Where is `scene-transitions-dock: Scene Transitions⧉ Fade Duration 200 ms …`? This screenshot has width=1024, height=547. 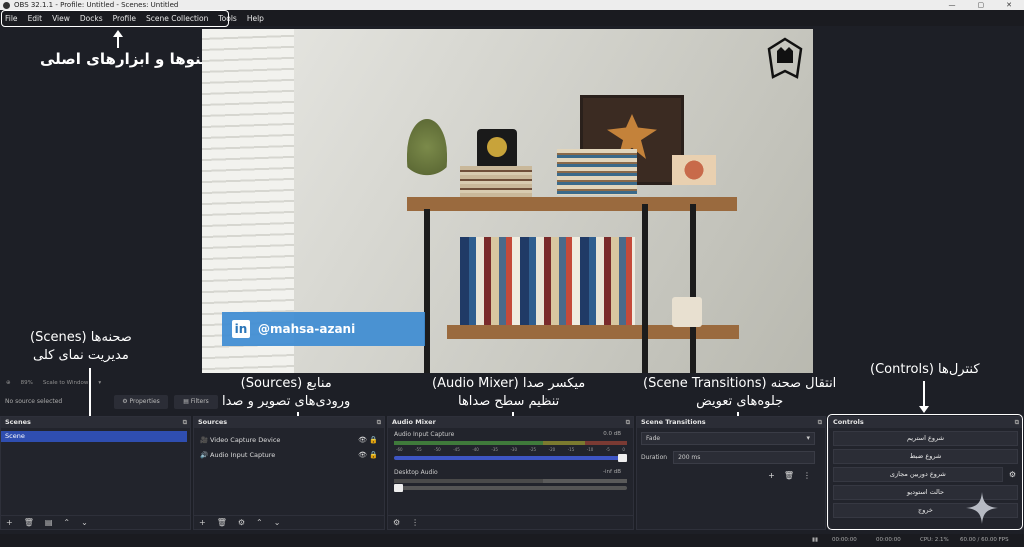
scene-transitions-dock: Scene Transitions⧉ Fade Duration 200 ms … is located at coordinates (731, 473).